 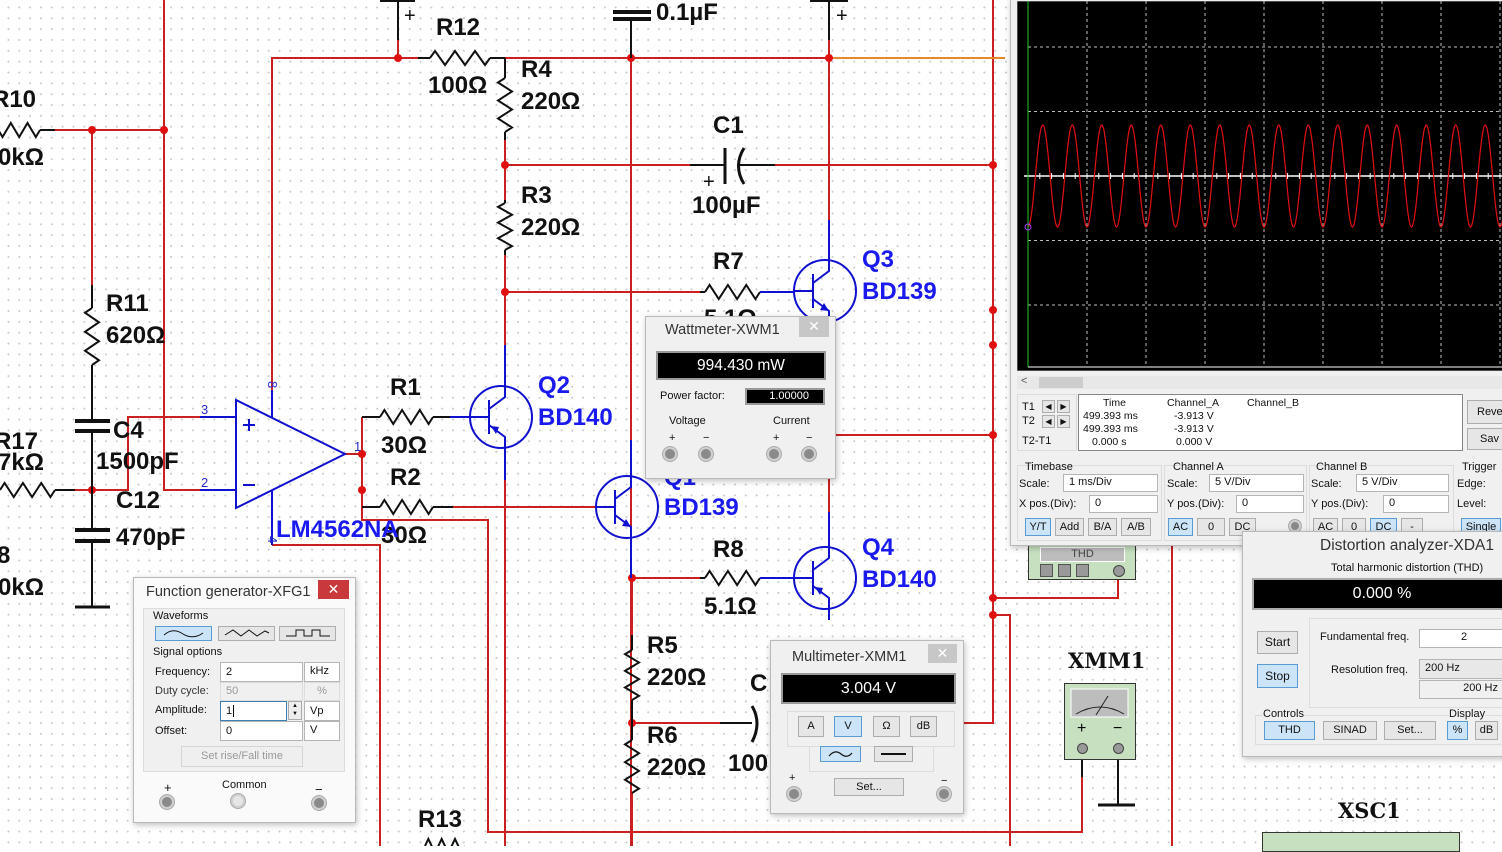 What do you see at coordinates (923, 726) in the screenshot?
I see `decibel-mode-button: dB` at bounding box center [923, 726].